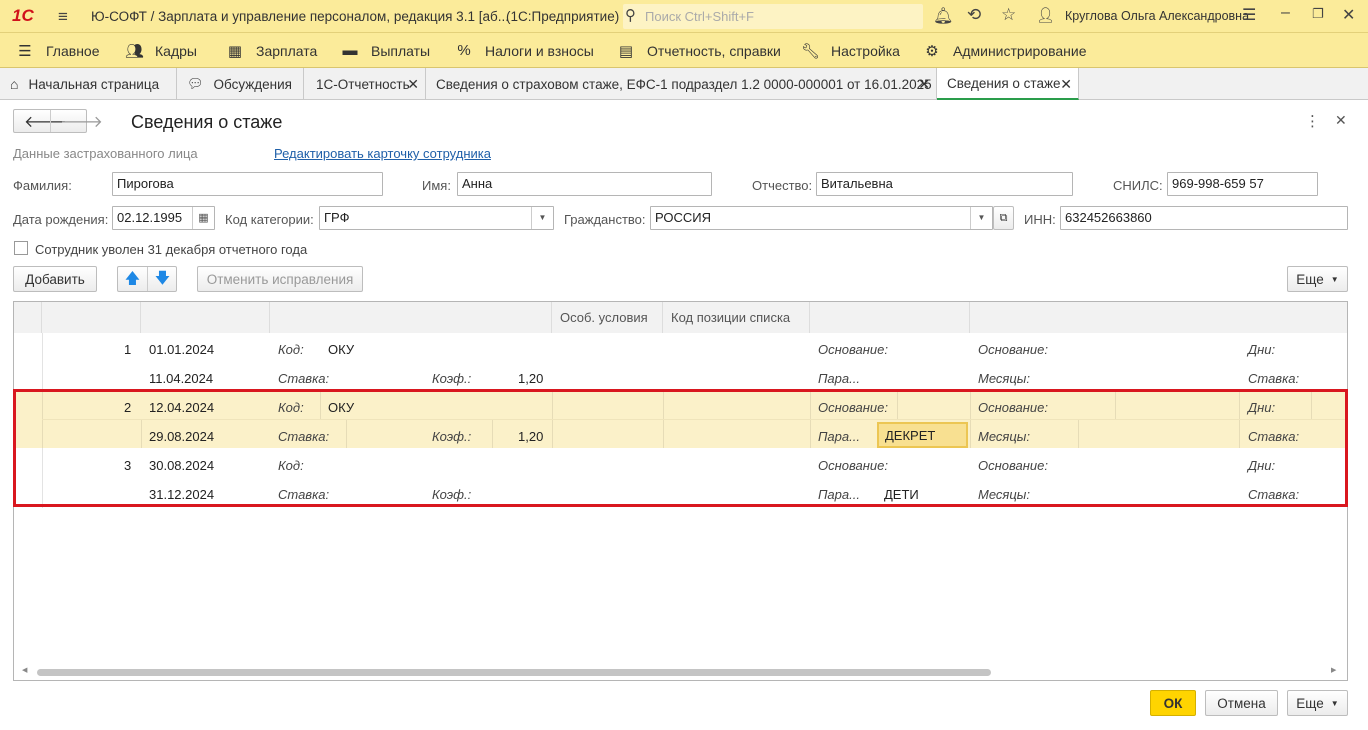 The image size is (1368, 730). Describe the element at coordinates (736, 317) in the screenshot. I see `header-list-position-code: Код позиции списка` at that location.